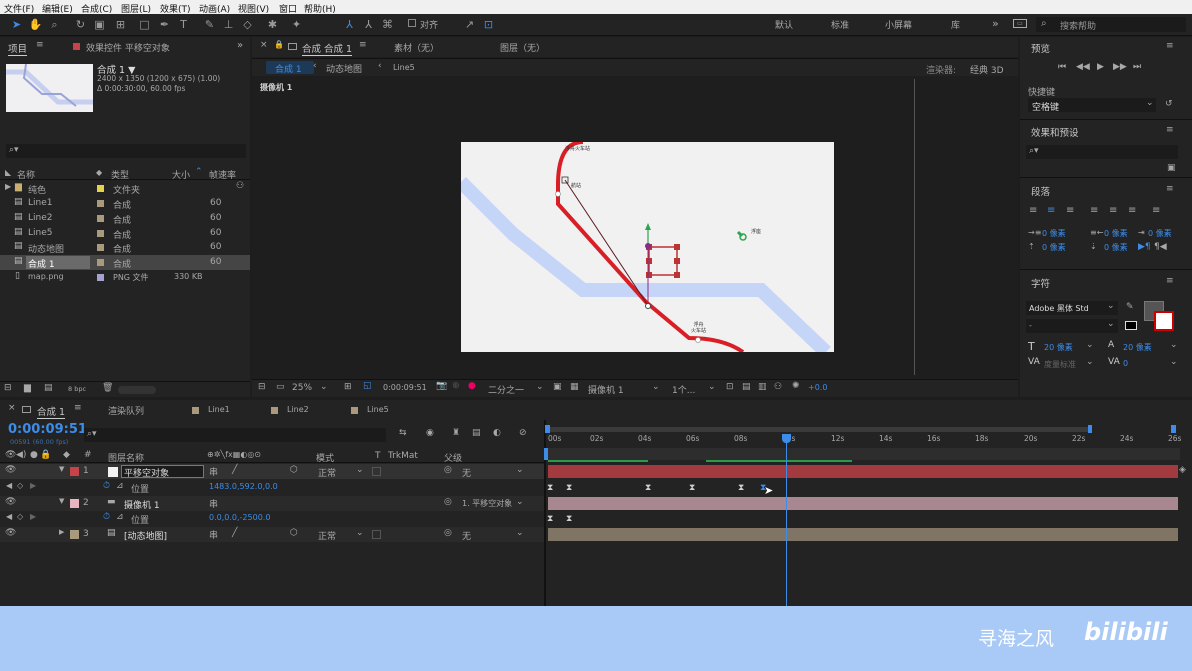 The image size is (1192, 671). Describe the element at coordinates (1132, 210) in the screenshot. I see `justify-right-icon: ≡` at that location.